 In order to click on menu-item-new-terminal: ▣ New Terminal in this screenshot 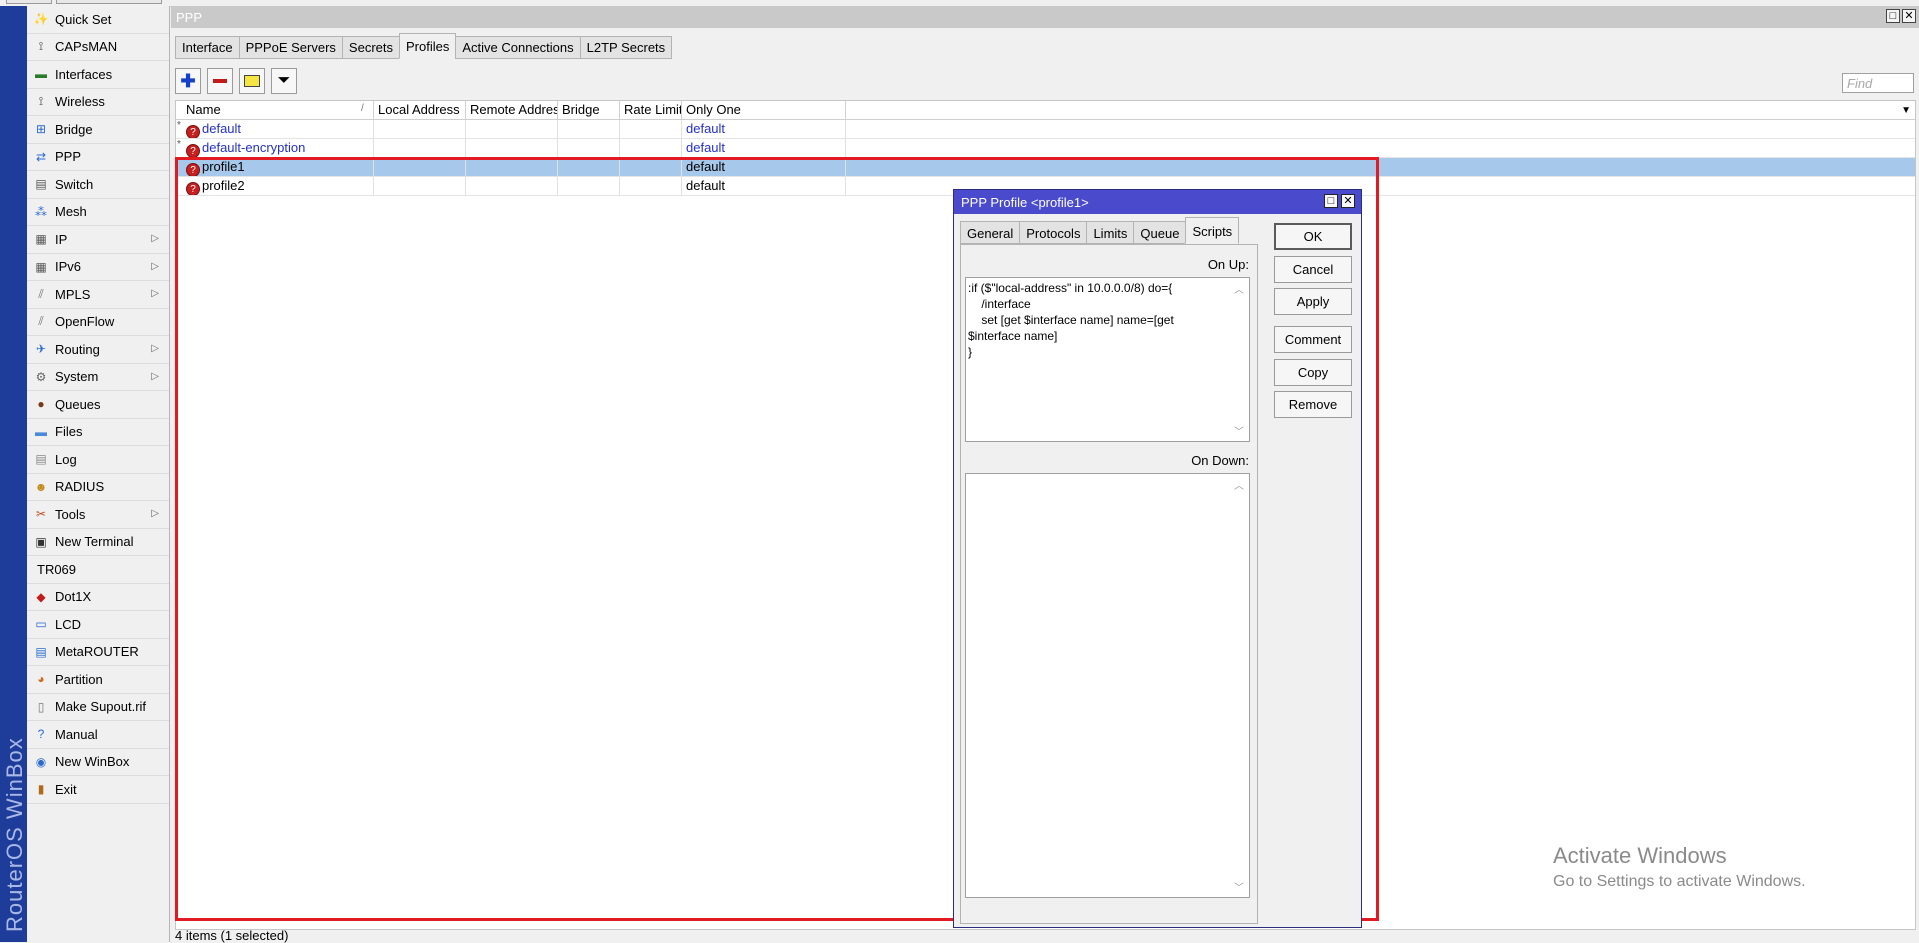, I will do `click(98, 542)`.